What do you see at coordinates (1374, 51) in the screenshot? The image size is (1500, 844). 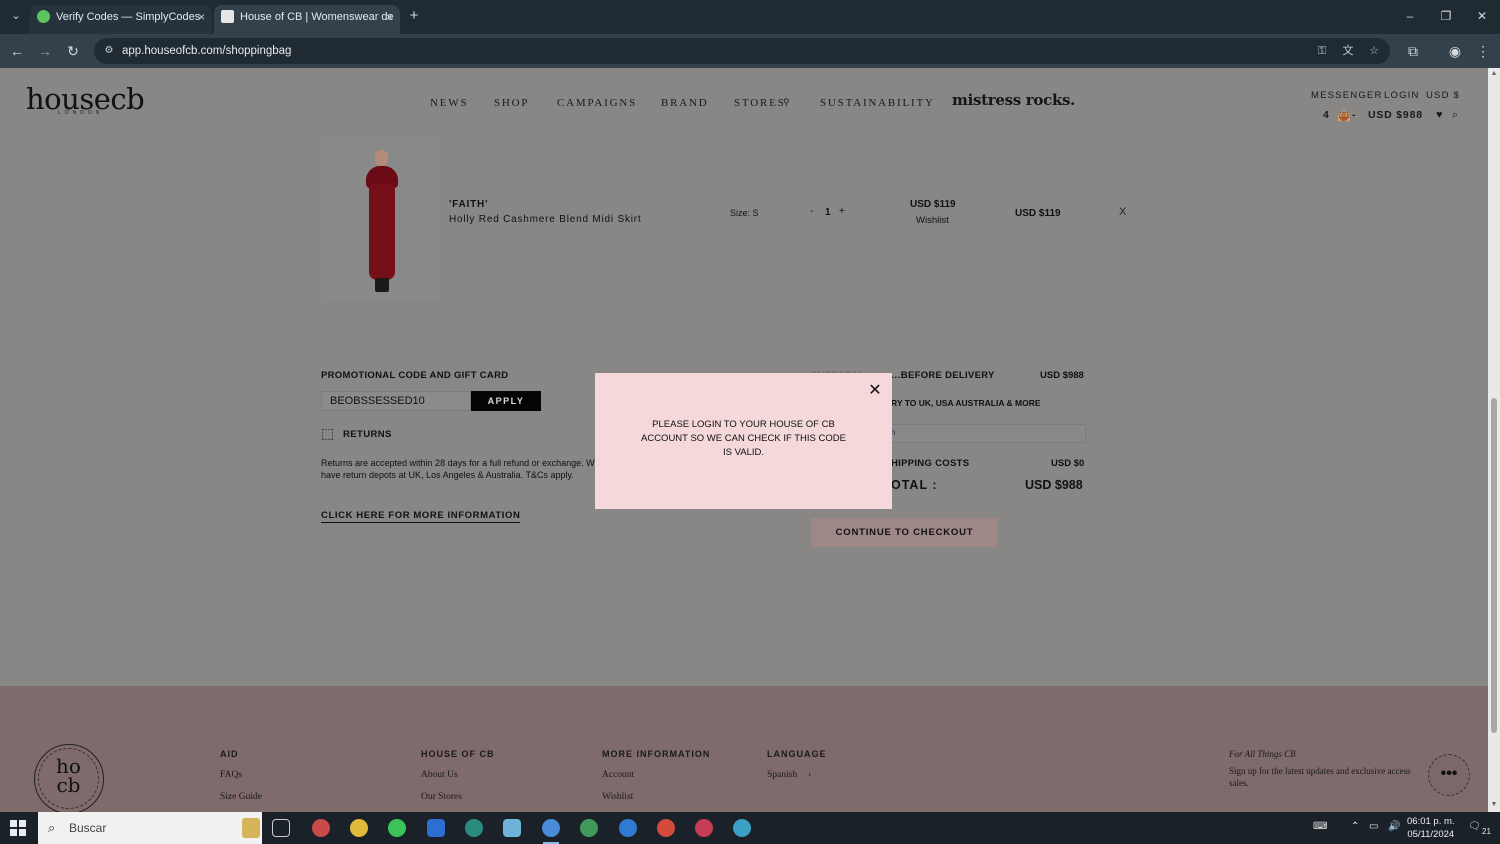 I see `star-icon: ☆` at bounding box center [1374, 51].